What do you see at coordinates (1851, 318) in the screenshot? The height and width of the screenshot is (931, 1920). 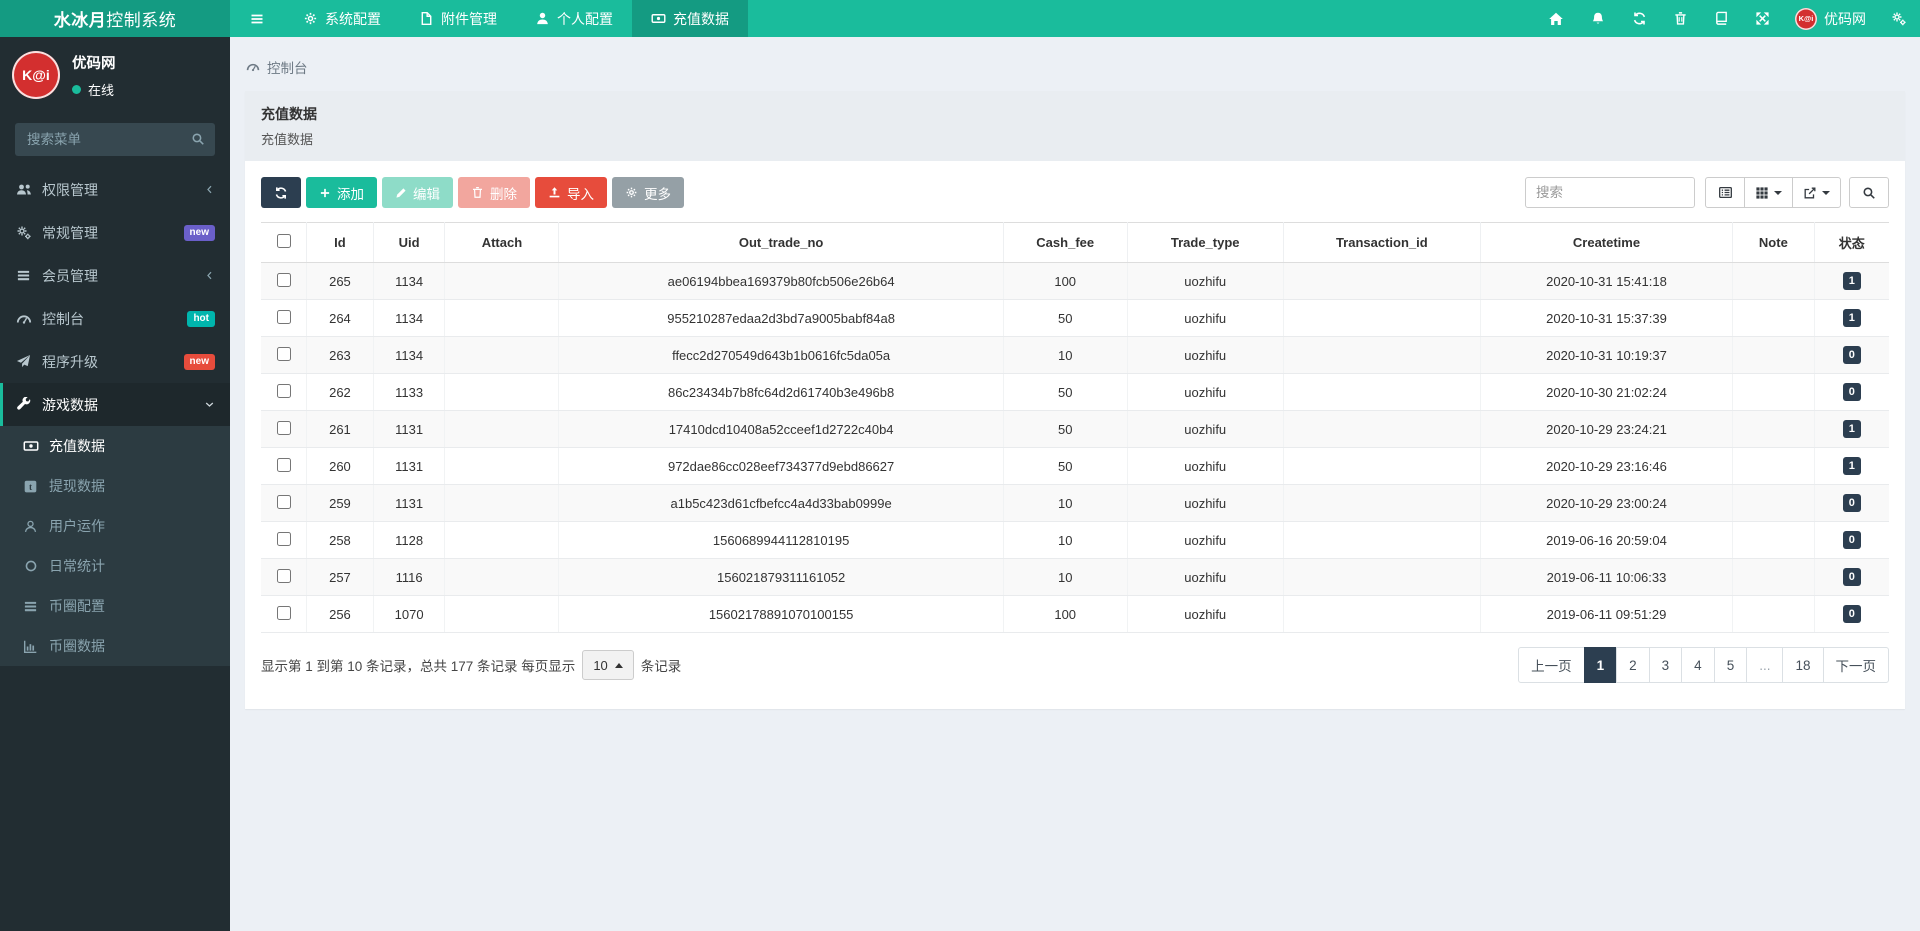 I see `status-badge: 1` at bounding box center [1851, 318].